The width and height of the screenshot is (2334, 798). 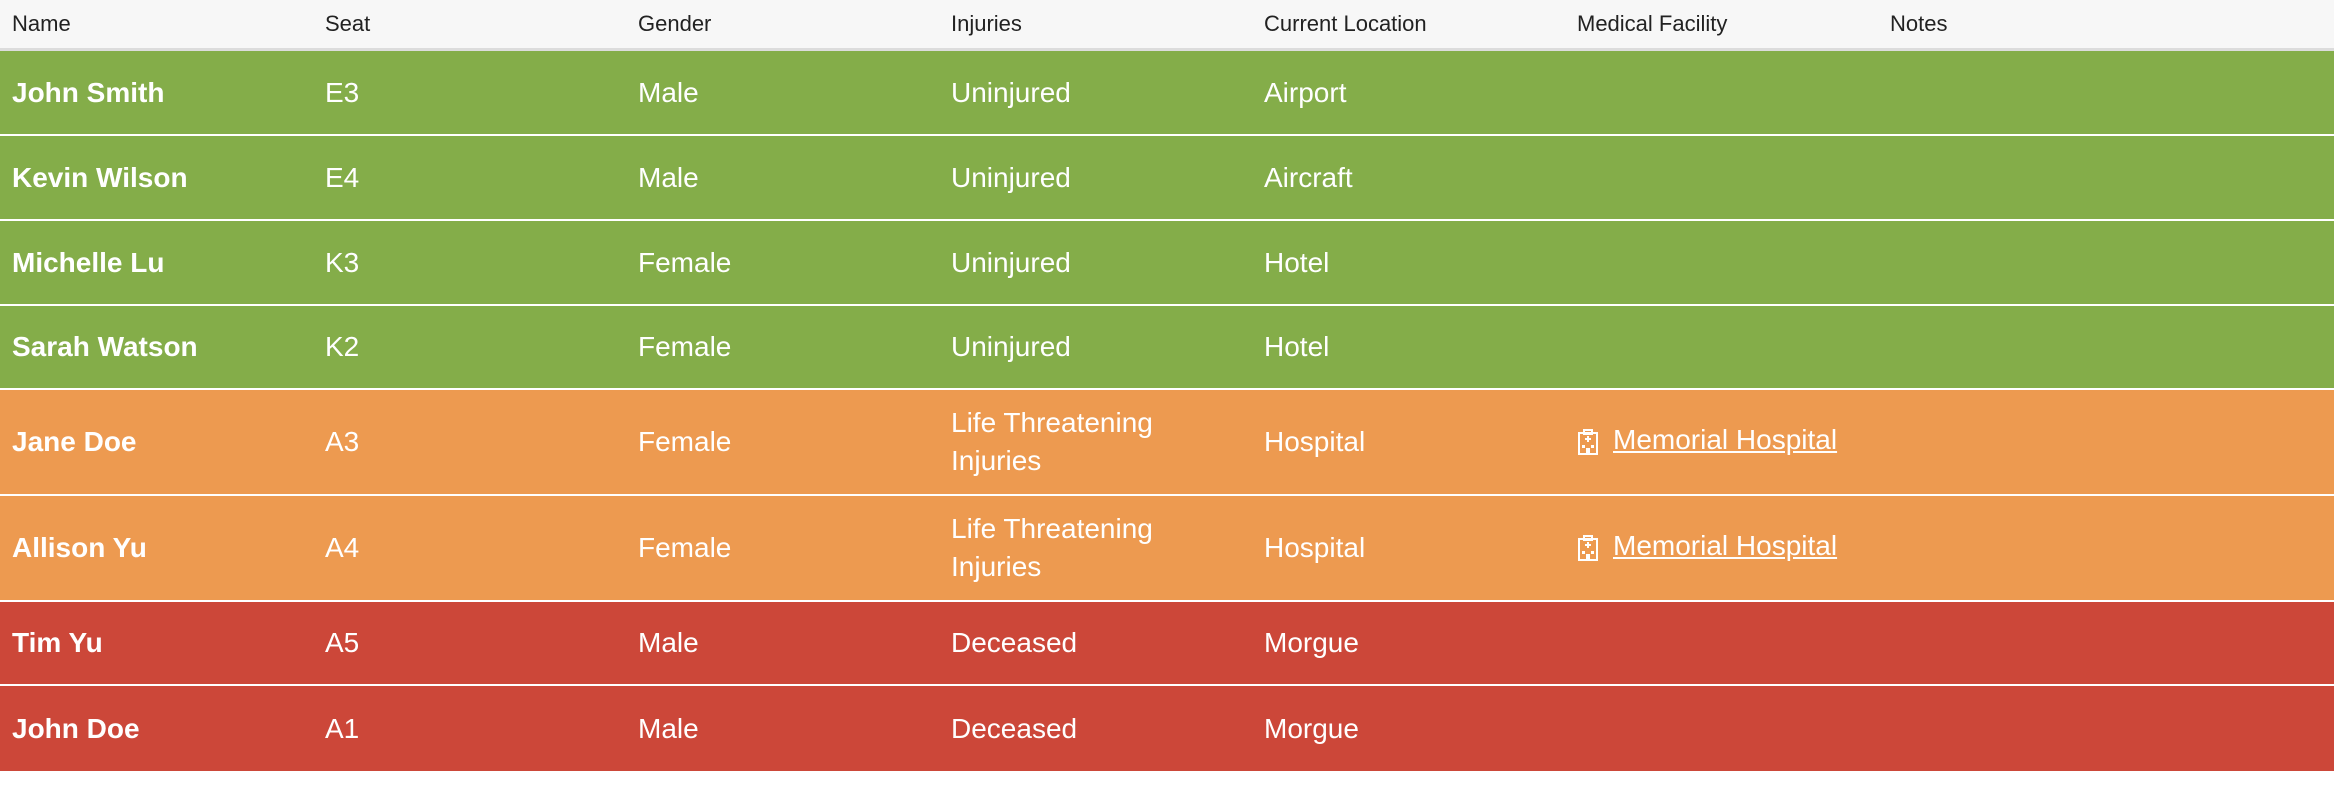 What do you see at coordinates (986, 24) in the screenshot?
I see `column-header-injuries: Injuries` at bounding box center [986, 24].